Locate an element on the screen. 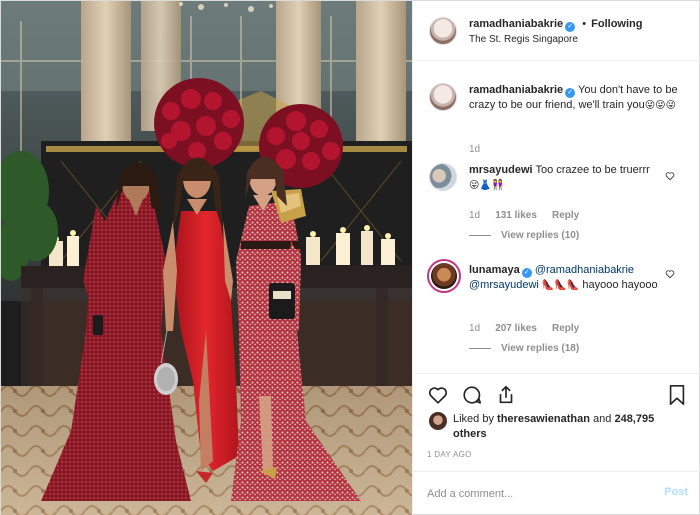  likes-prefix: Liked by is located at coordinates (473, 419).